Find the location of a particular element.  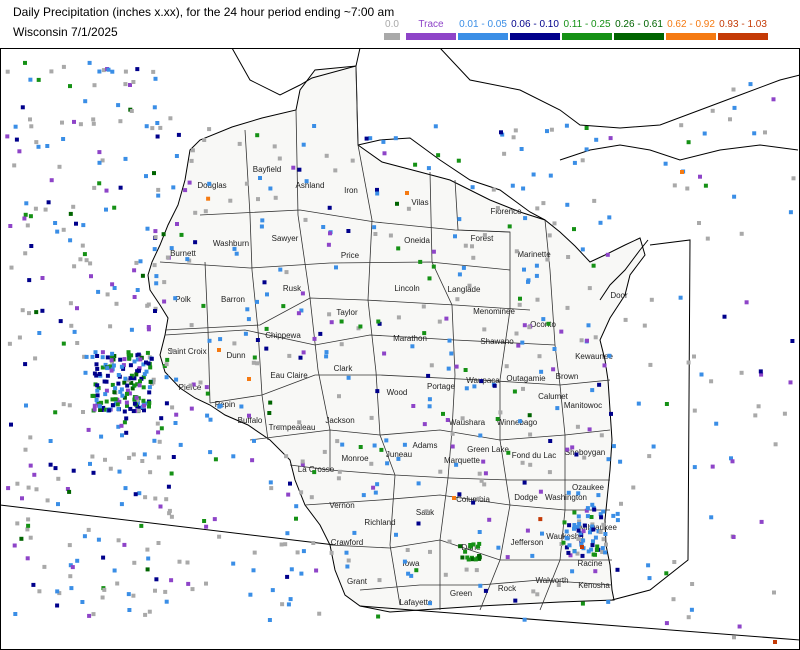

county-label: Outagamie is located at coordinates (526, 378).